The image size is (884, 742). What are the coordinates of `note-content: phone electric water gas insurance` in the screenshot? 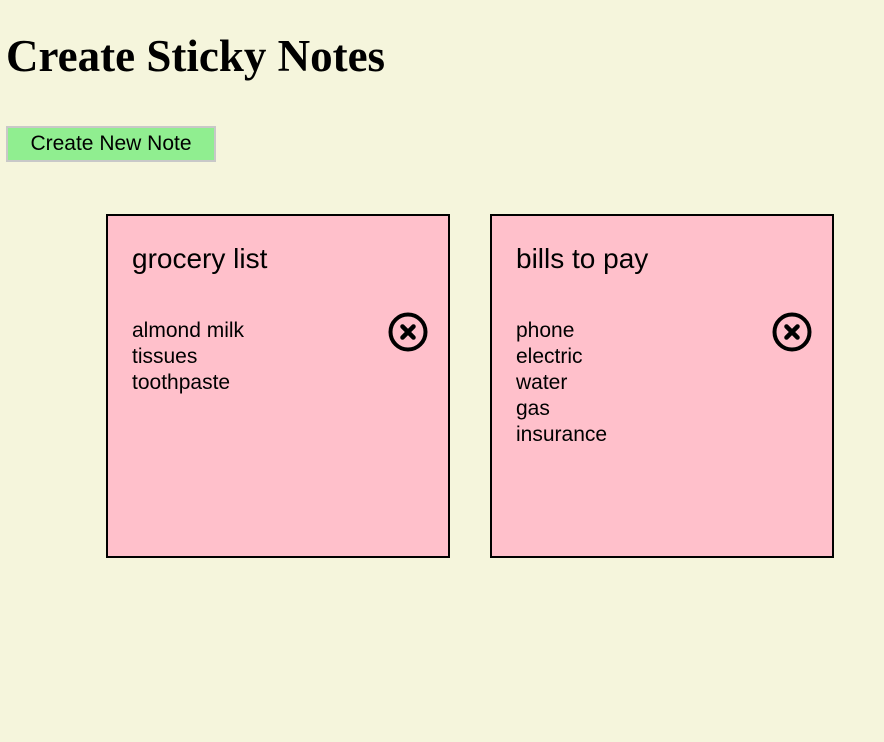 It's located at (561, 383).